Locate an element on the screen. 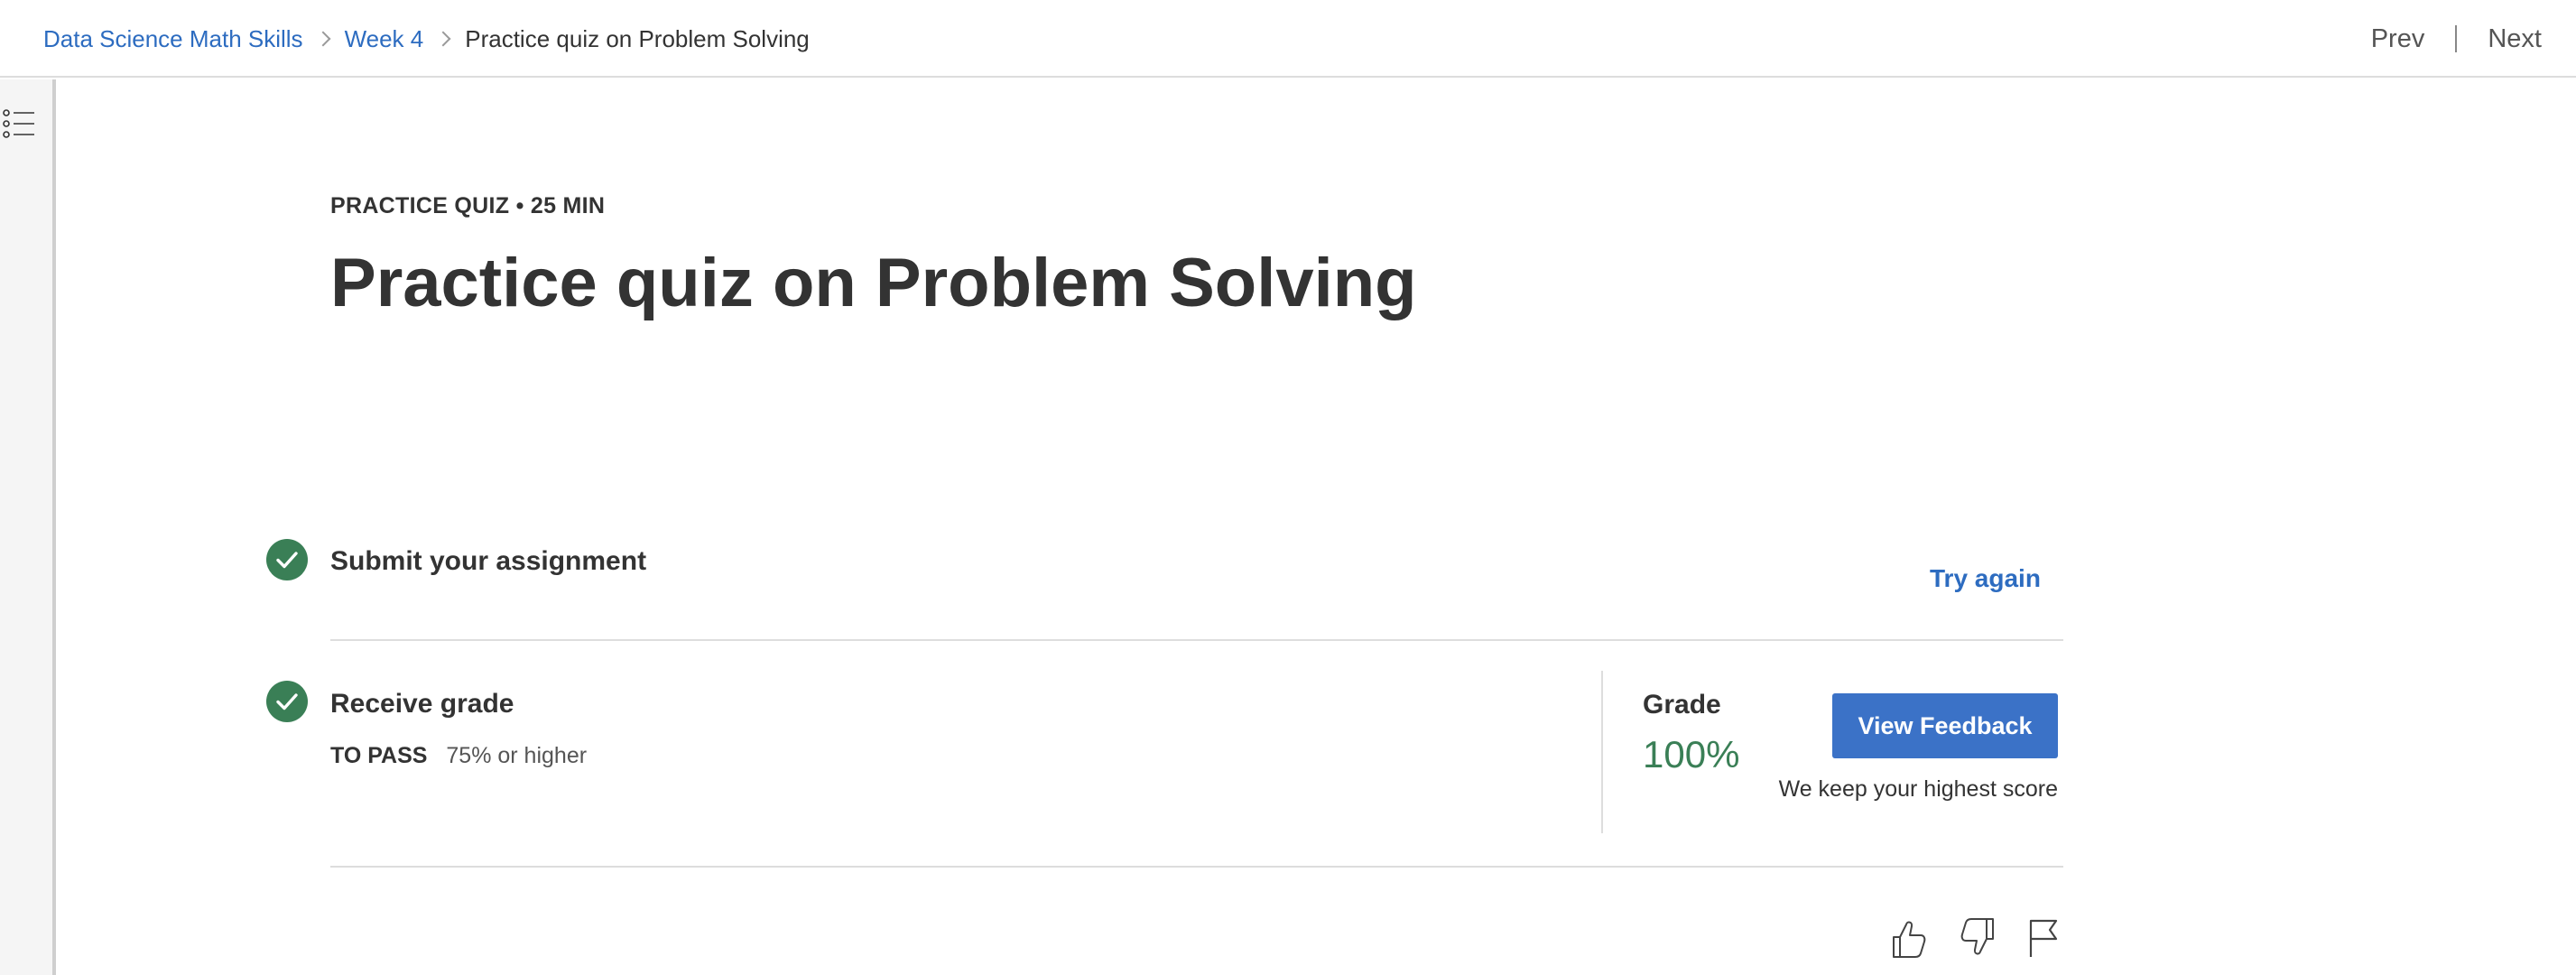 Image resolution: width=2576 pixels, height=975 pixels. receive-grade-title: Receive grade is located at coordinates (422, 704).